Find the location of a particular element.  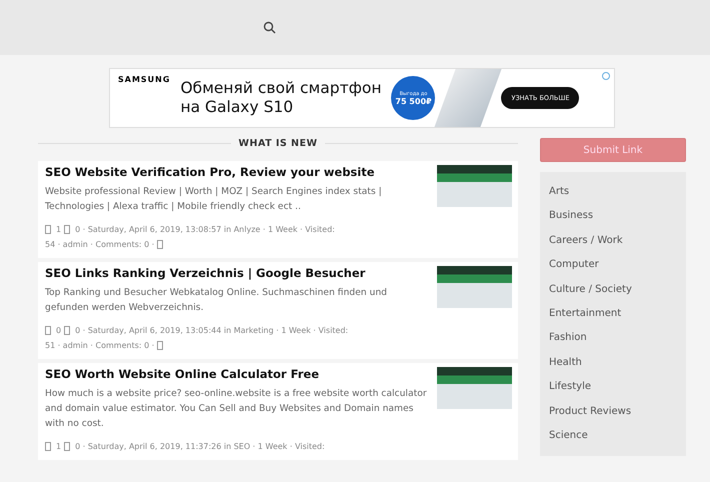

category-link: Lifestyle is located at coordinates (613, 387).